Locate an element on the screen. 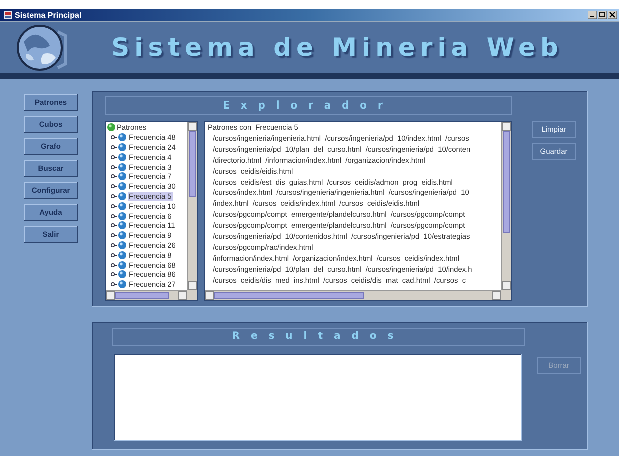  close-icon is located at coordinates (612, 15).